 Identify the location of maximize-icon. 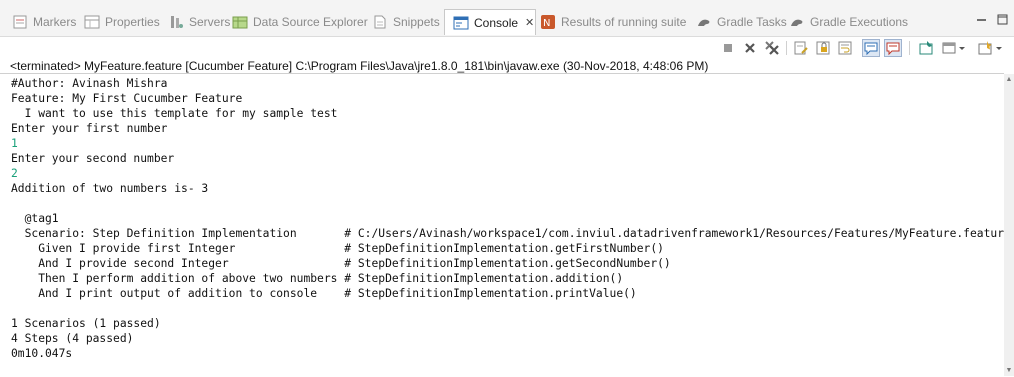
(1002, 18).